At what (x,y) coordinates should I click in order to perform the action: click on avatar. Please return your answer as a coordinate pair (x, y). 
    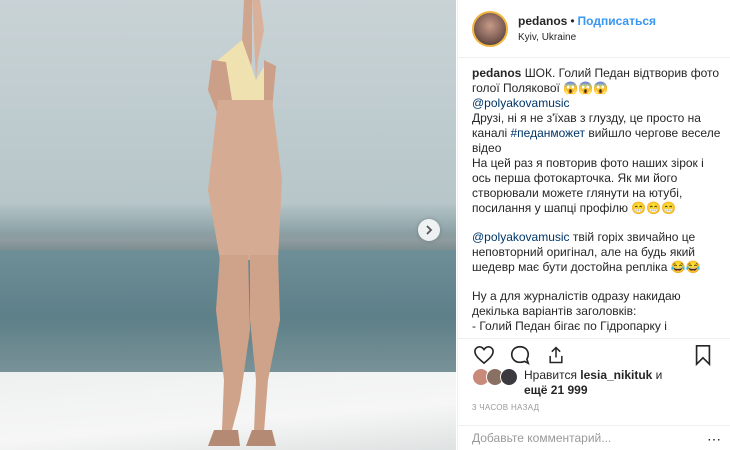
    Looking at the image, I should click on (490, 28).